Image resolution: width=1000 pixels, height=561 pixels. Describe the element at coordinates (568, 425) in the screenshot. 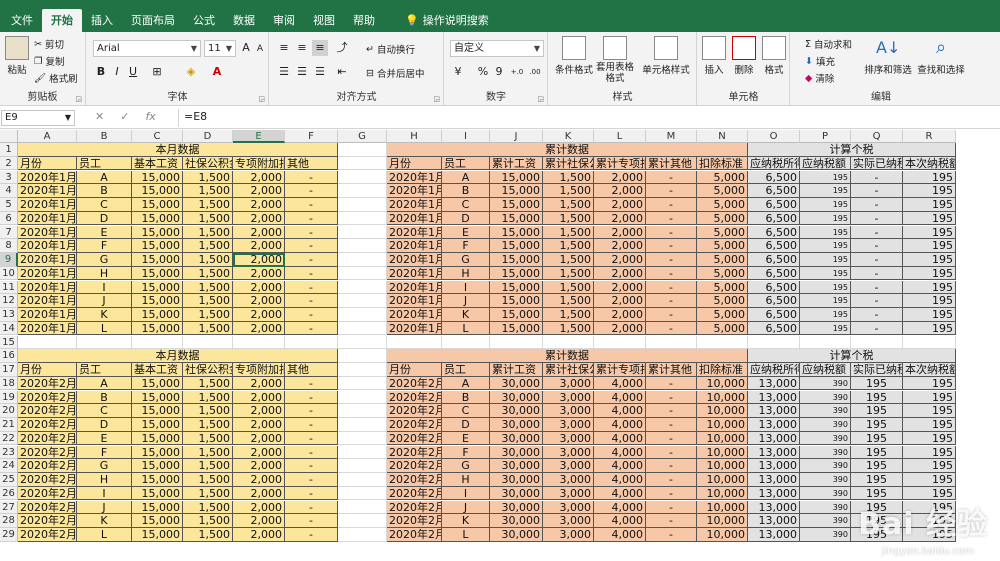

I see `cell-K21: 3,000` at that location.